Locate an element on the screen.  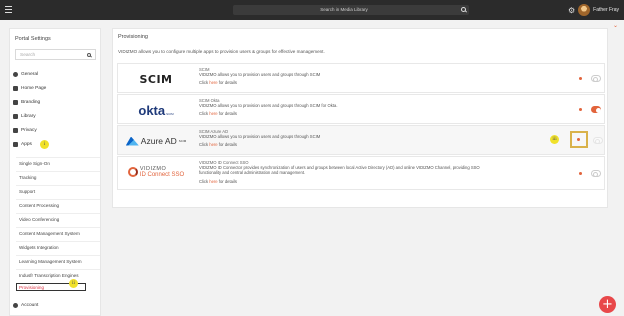
scim-logo-text: SCIM is located at coordinates (156, 79).